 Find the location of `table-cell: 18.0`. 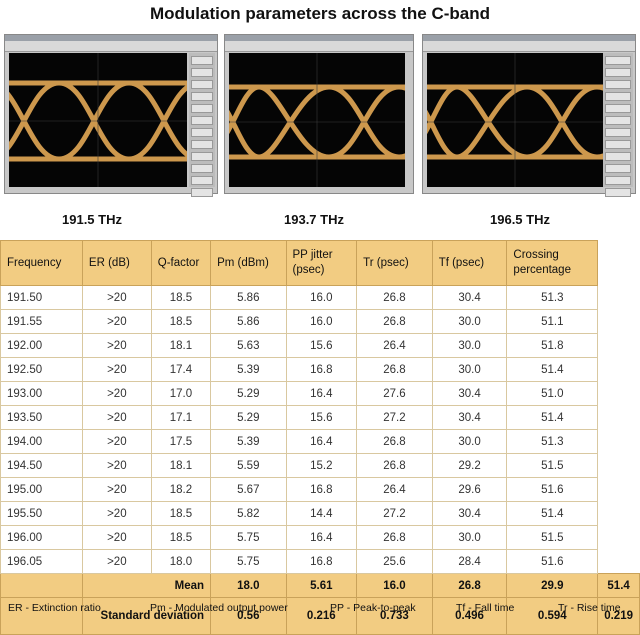

table-cell: 18.0 is located at coordinates (181, 561).